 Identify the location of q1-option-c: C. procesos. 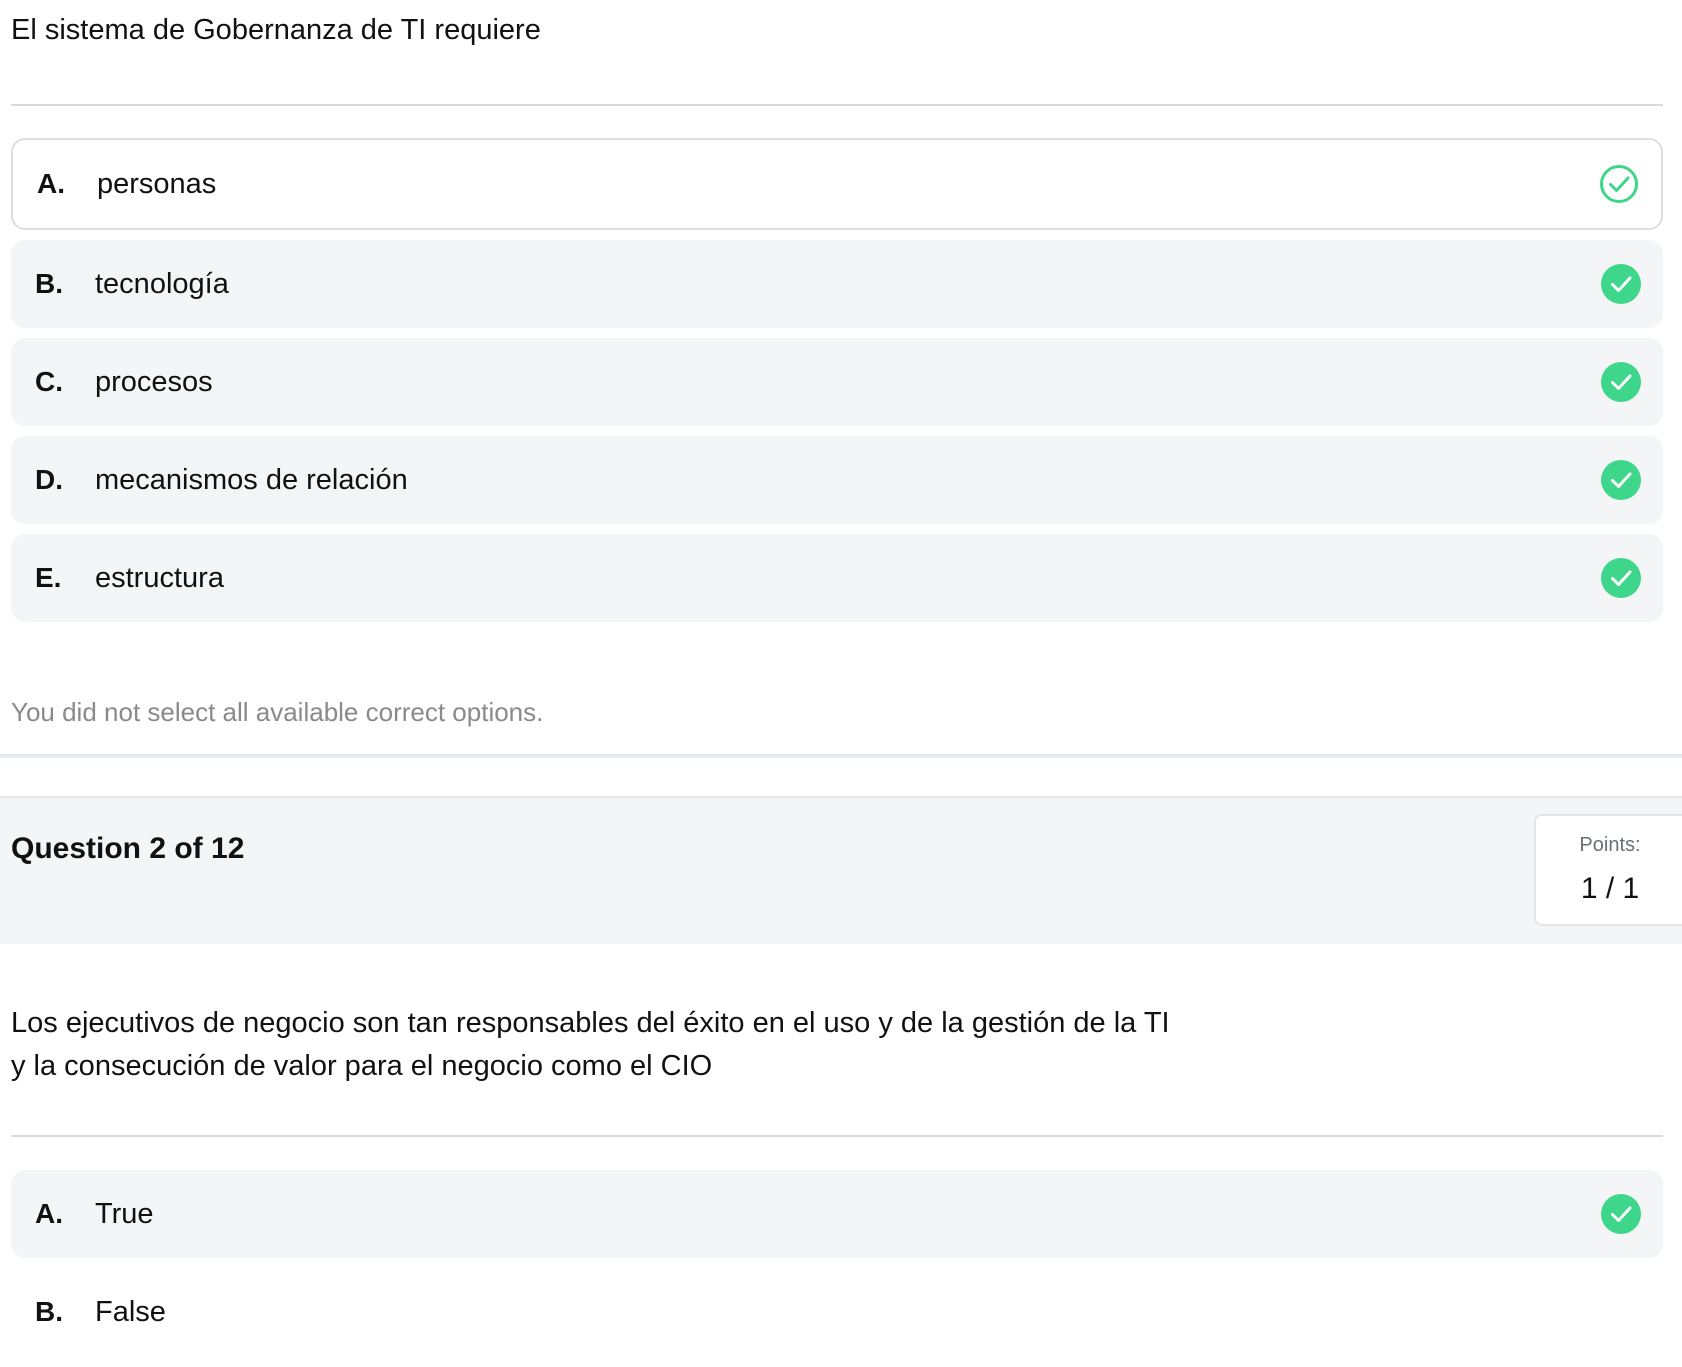
(837, 382).